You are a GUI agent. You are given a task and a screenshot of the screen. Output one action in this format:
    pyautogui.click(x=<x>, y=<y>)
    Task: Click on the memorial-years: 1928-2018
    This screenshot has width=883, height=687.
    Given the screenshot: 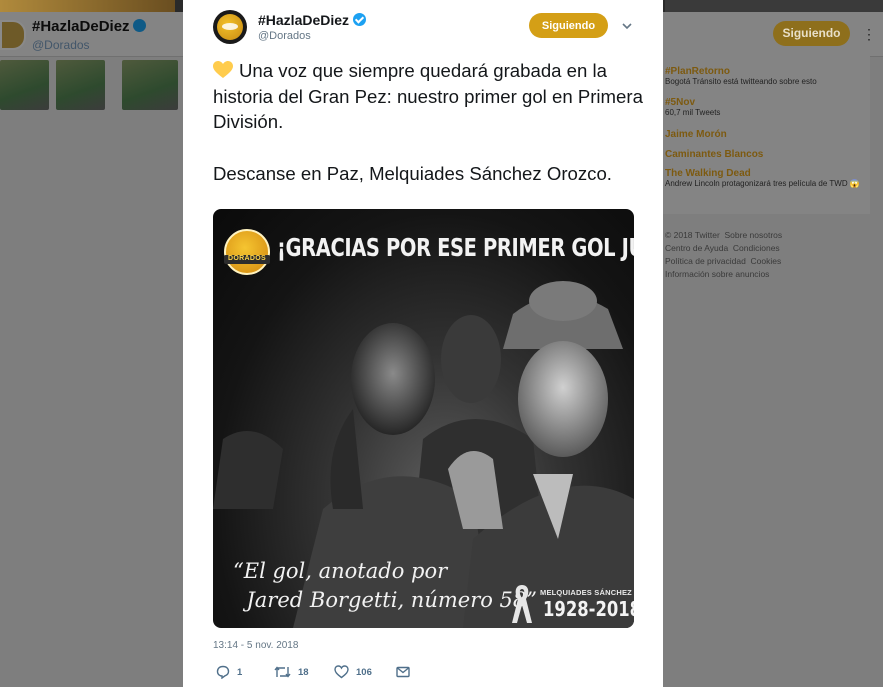 What is the action you would take?
    pyautogui.click(x=588, y=609)
    